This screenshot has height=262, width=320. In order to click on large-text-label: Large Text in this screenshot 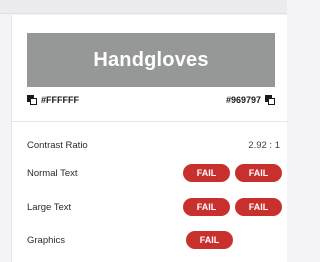, I will do `click(49, 207)`.